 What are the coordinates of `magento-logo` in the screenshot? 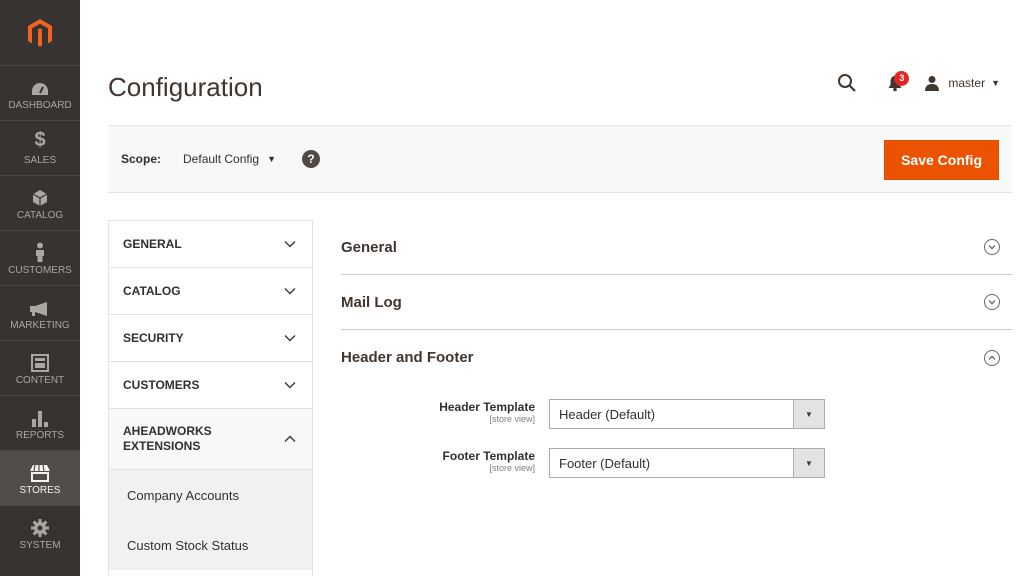 It's located at (40, 32).